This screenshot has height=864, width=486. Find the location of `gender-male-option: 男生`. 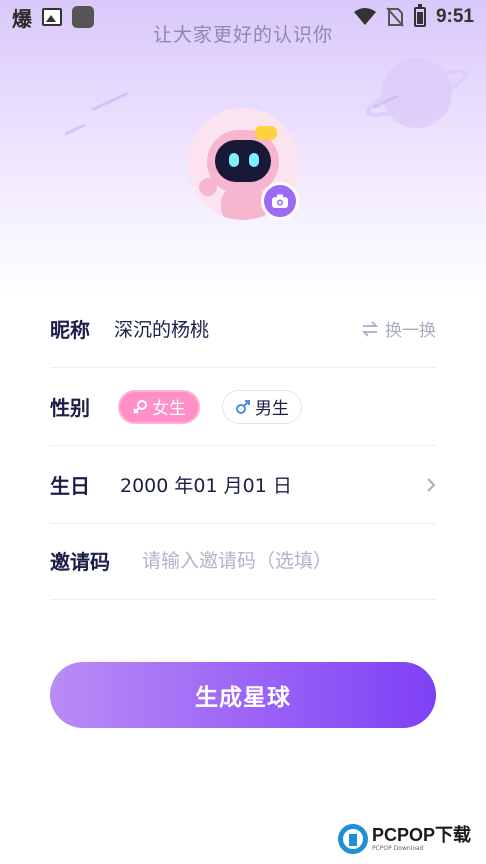

gender-male-option: 男生 is located at coordinates (262, 406).